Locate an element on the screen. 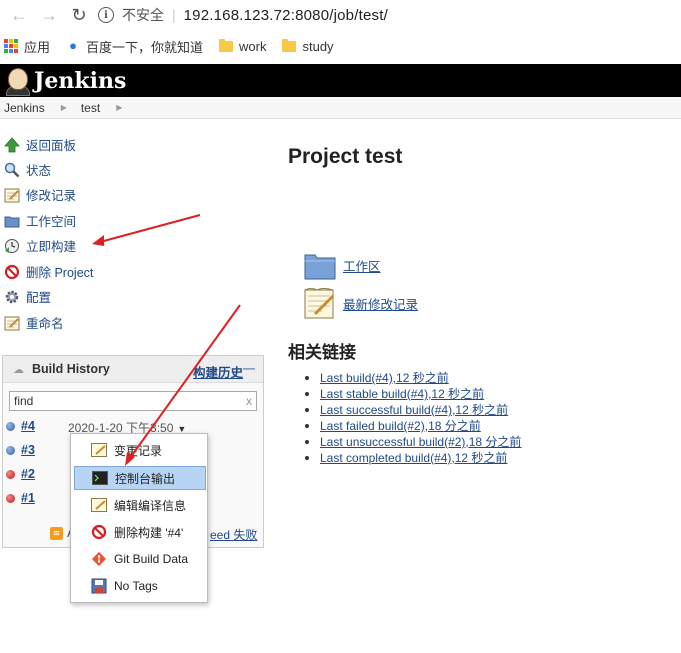 The image size is (681, 653). bookmark-study: study is located at coordinates (308, 46).